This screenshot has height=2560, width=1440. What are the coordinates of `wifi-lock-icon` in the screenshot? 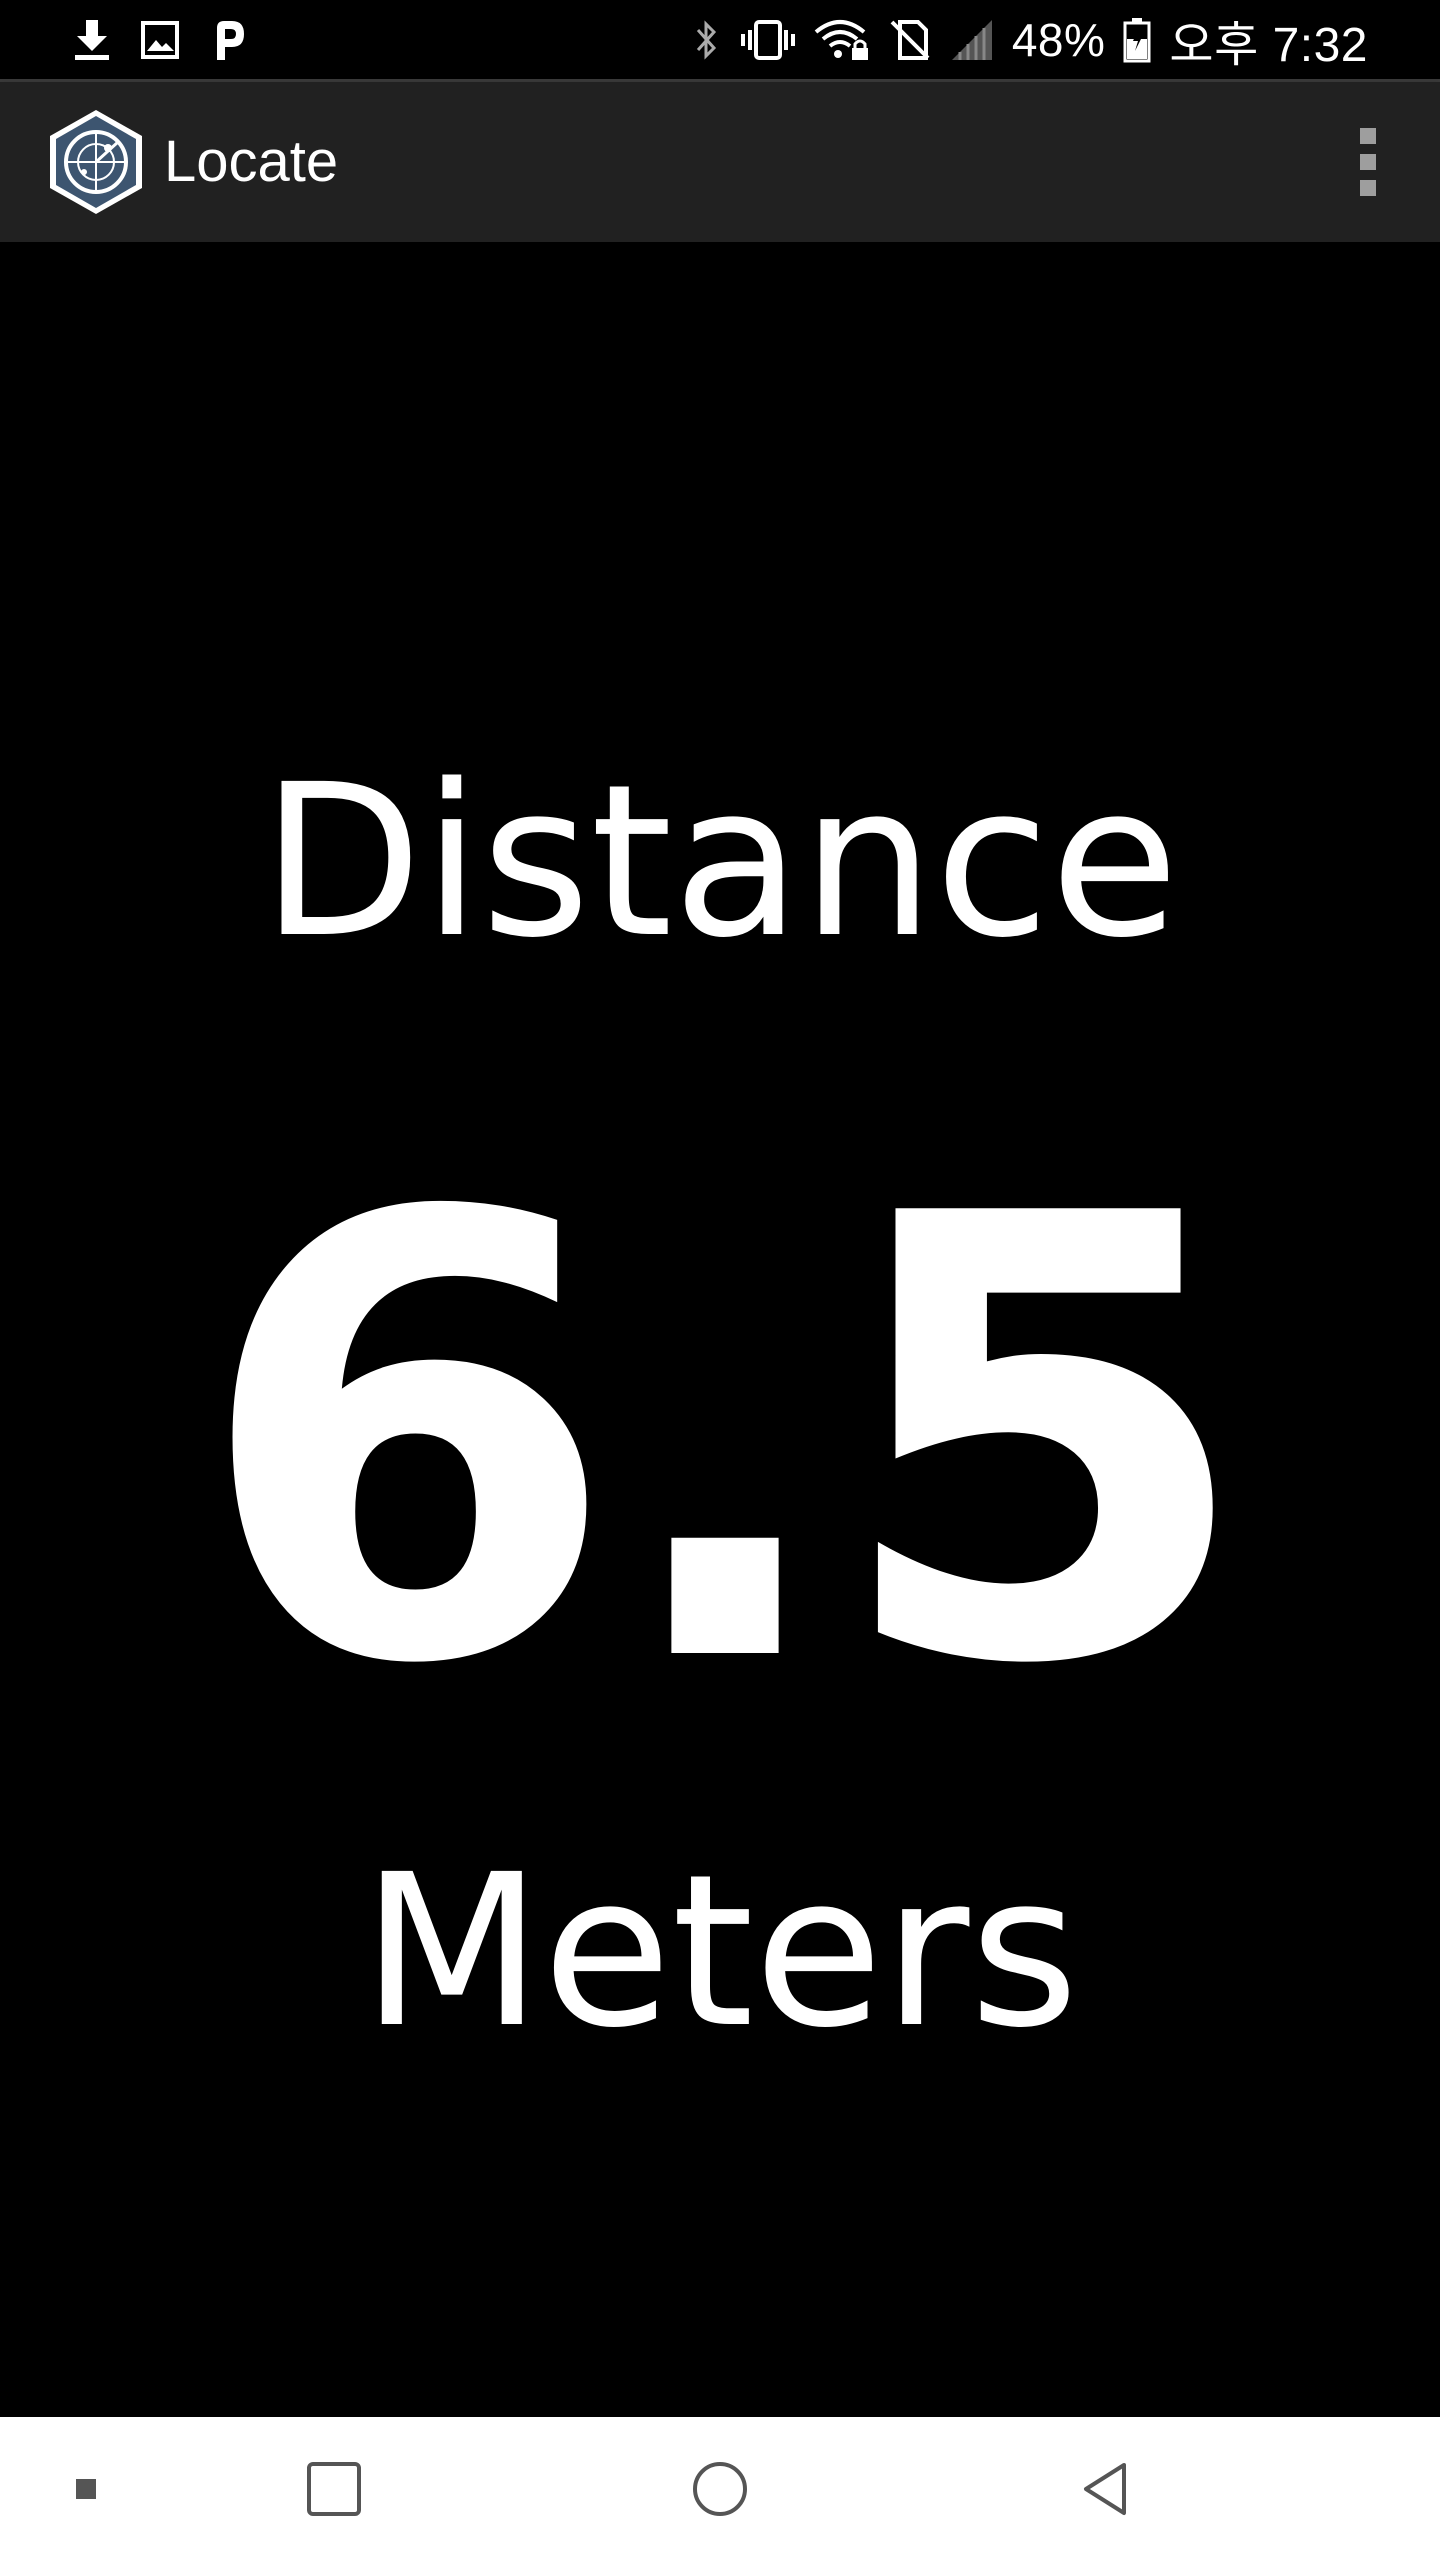 It's located at (842, 40).